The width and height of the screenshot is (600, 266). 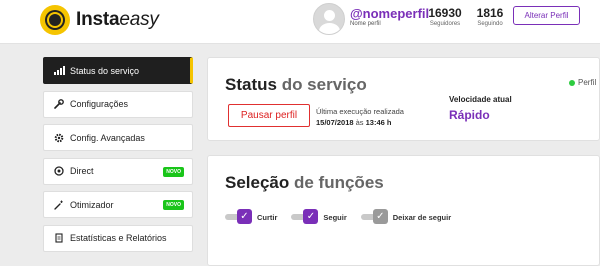 What do you see at coordinates (296, 84) in the screenshot?
I see `panel-title: Status do serviço` at bounding box center [296, 84].